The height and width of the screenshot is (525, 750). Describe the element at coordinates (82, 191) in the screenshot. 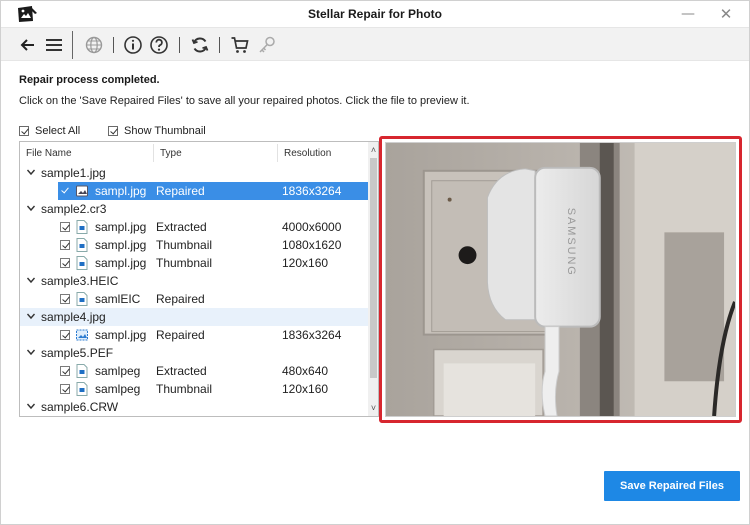

I see `image-file-icon` at that location.